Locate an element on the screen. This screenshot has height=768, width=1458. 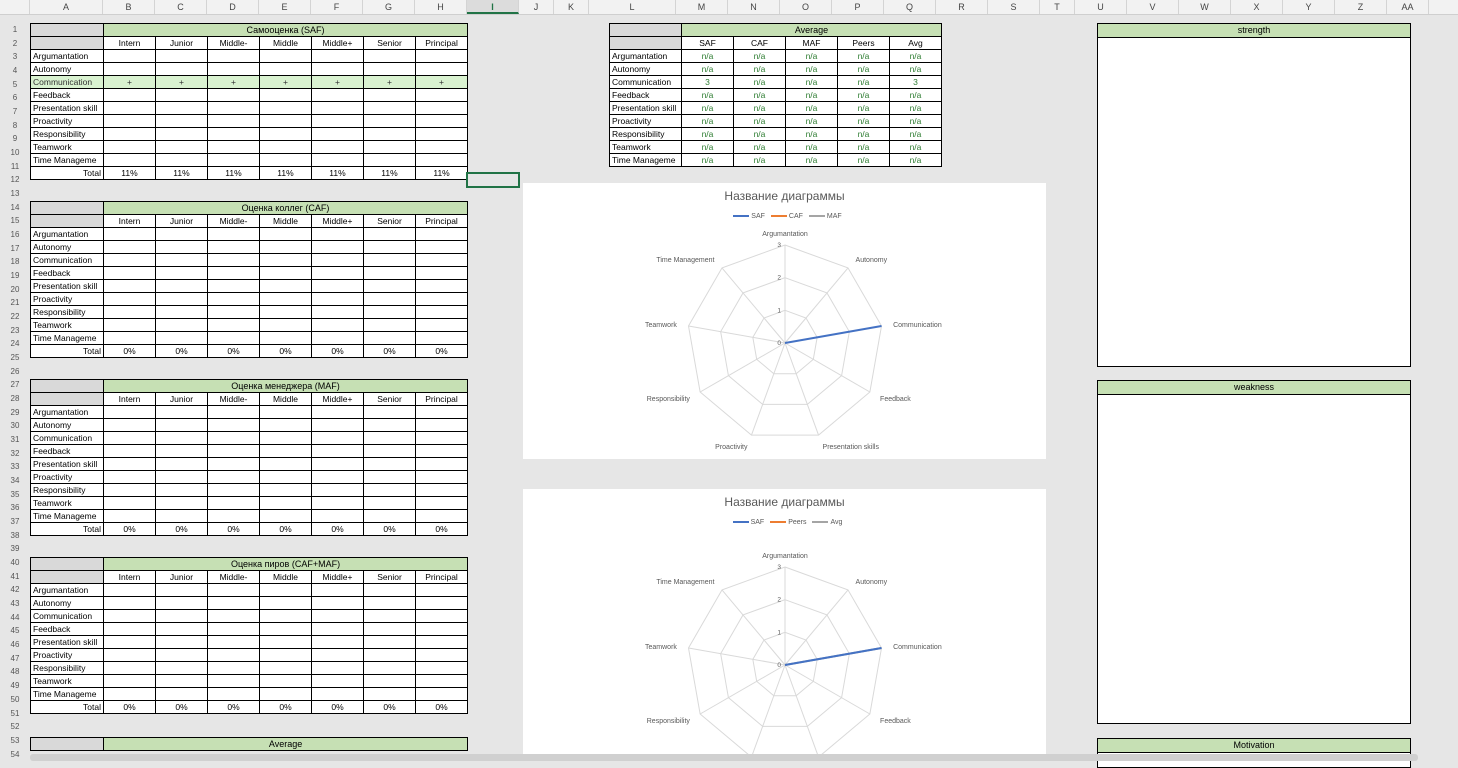
row-header: 17 is located at coordinates (15, 248).